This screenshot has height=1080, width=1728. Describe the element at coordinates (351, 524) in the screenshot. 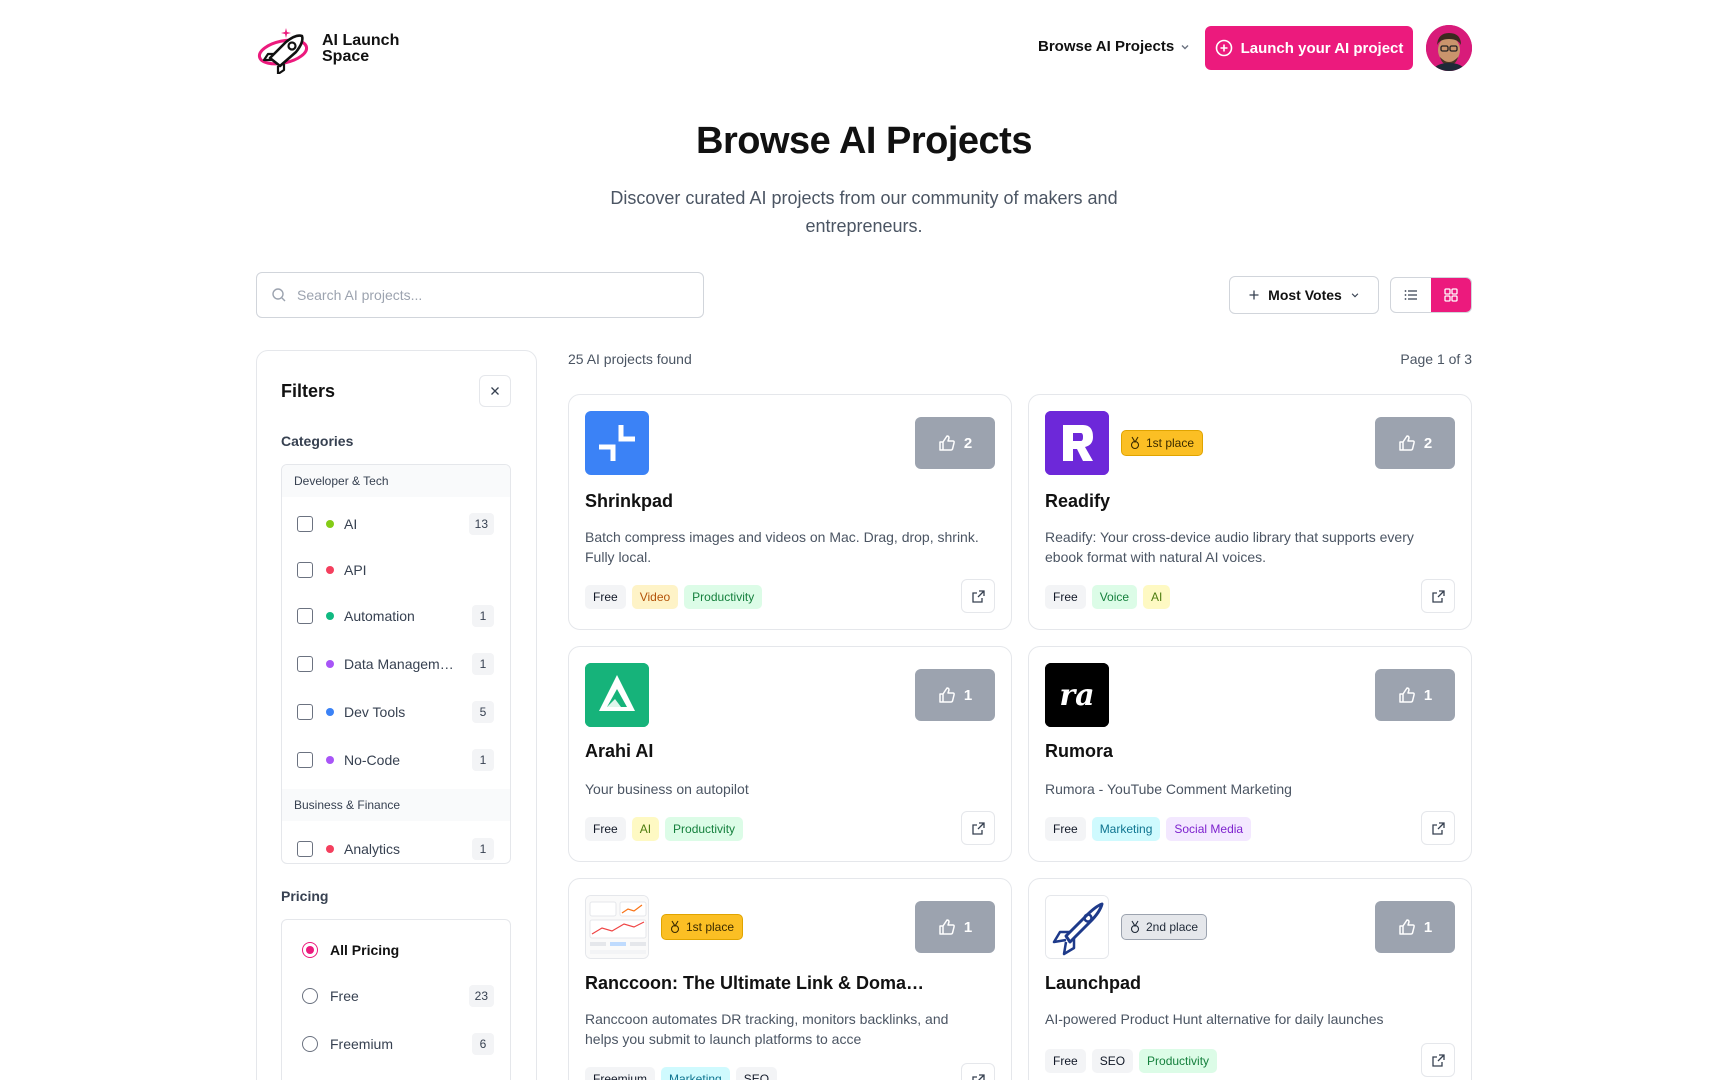

I see `category-label: AI` at that location.